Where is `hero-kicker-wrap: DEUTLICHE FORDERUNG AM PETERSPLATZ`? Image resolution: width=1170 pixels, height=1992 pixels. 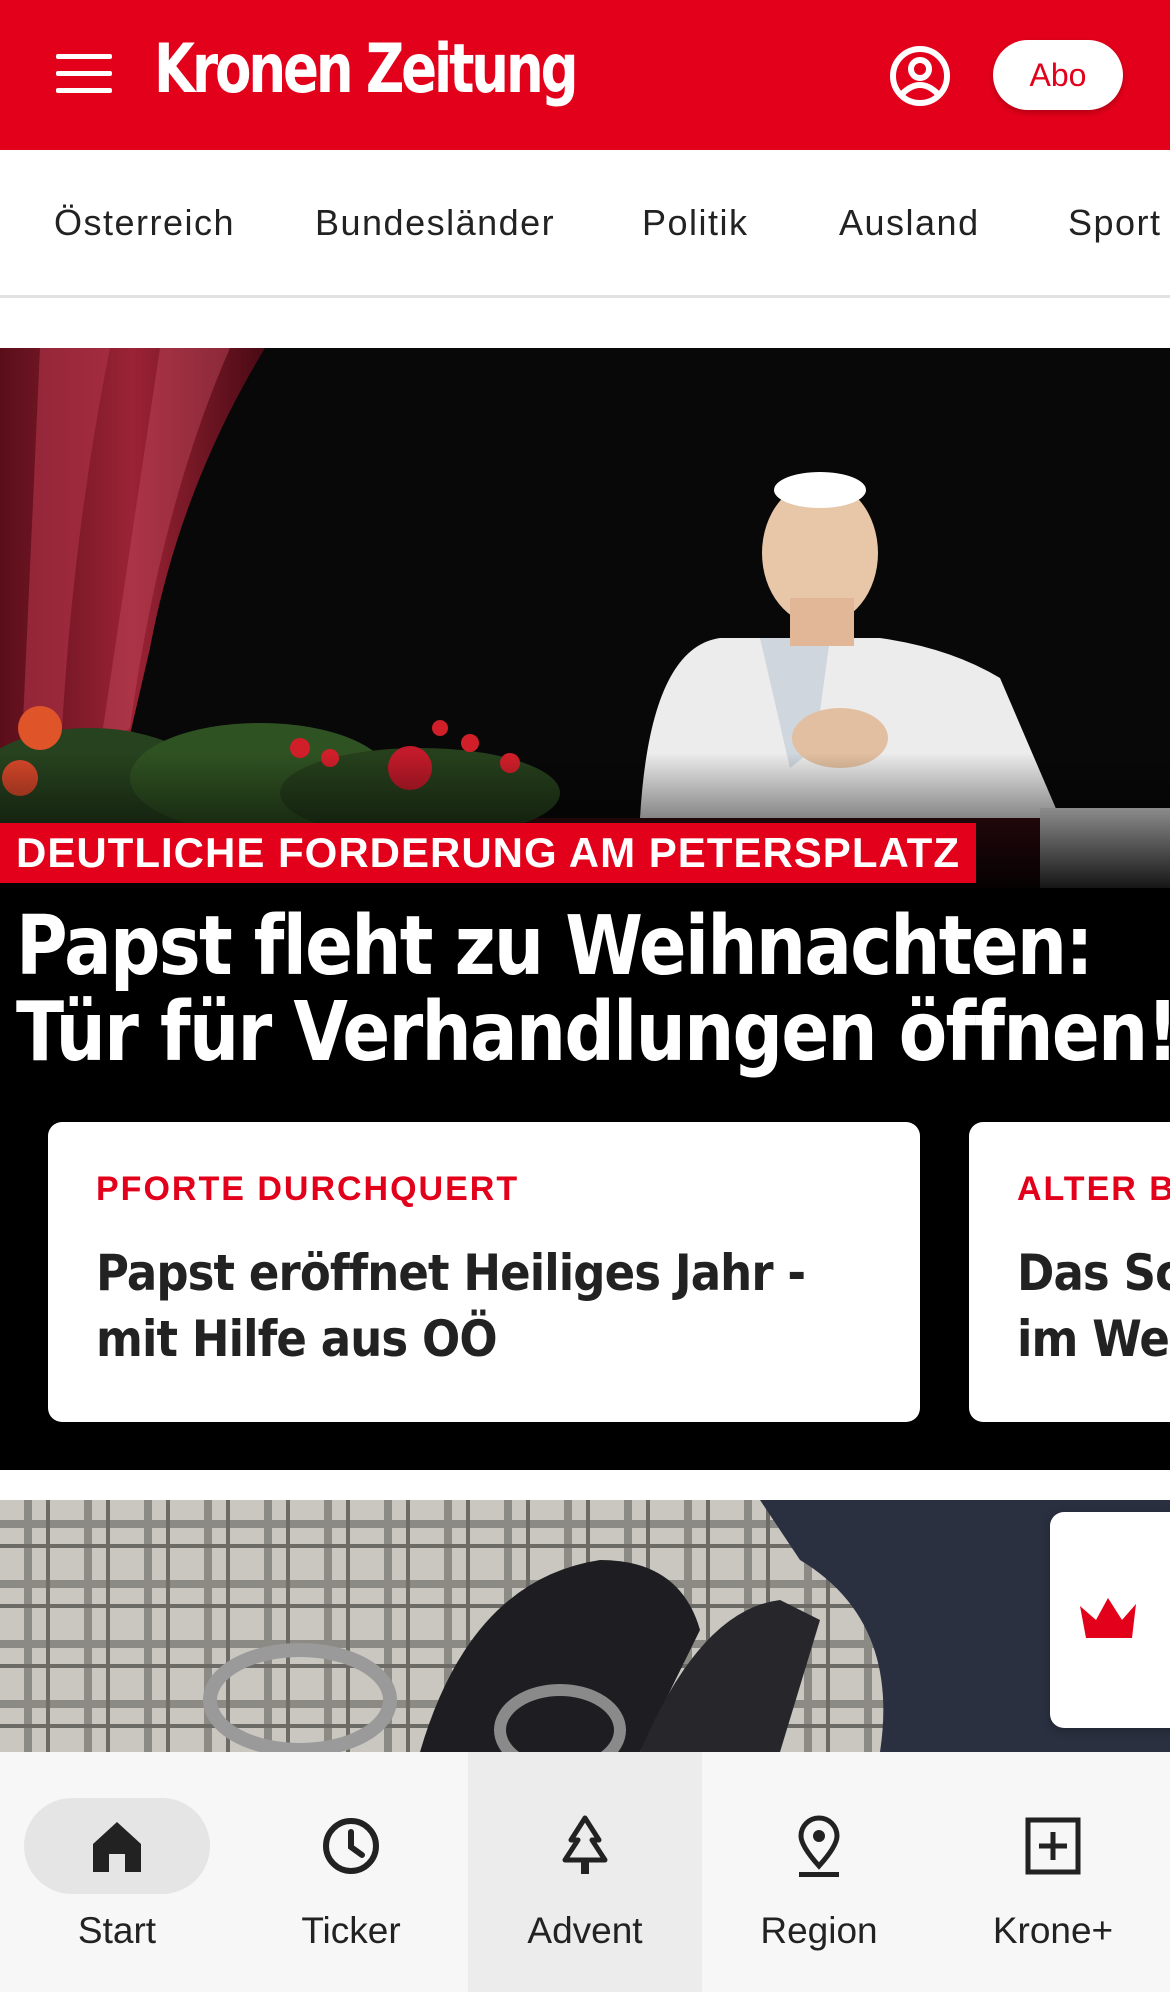
hero-kicker-wrap: DEUTLICHE FORDERUNG AM PETERSPLATZ is located at coordinates (488, 853).